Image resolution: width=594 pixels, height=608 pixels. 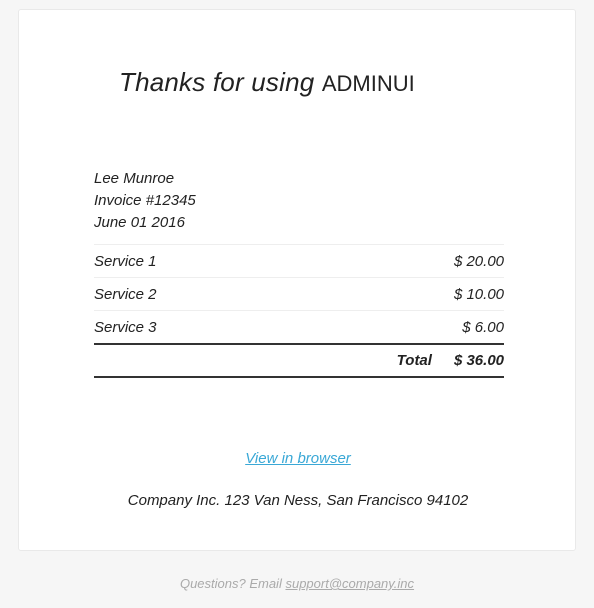 What do you see at coordinates (230, 583) in the screenshot?
I see `questions-text: Questions? Email` at bounding box center [230, 583].